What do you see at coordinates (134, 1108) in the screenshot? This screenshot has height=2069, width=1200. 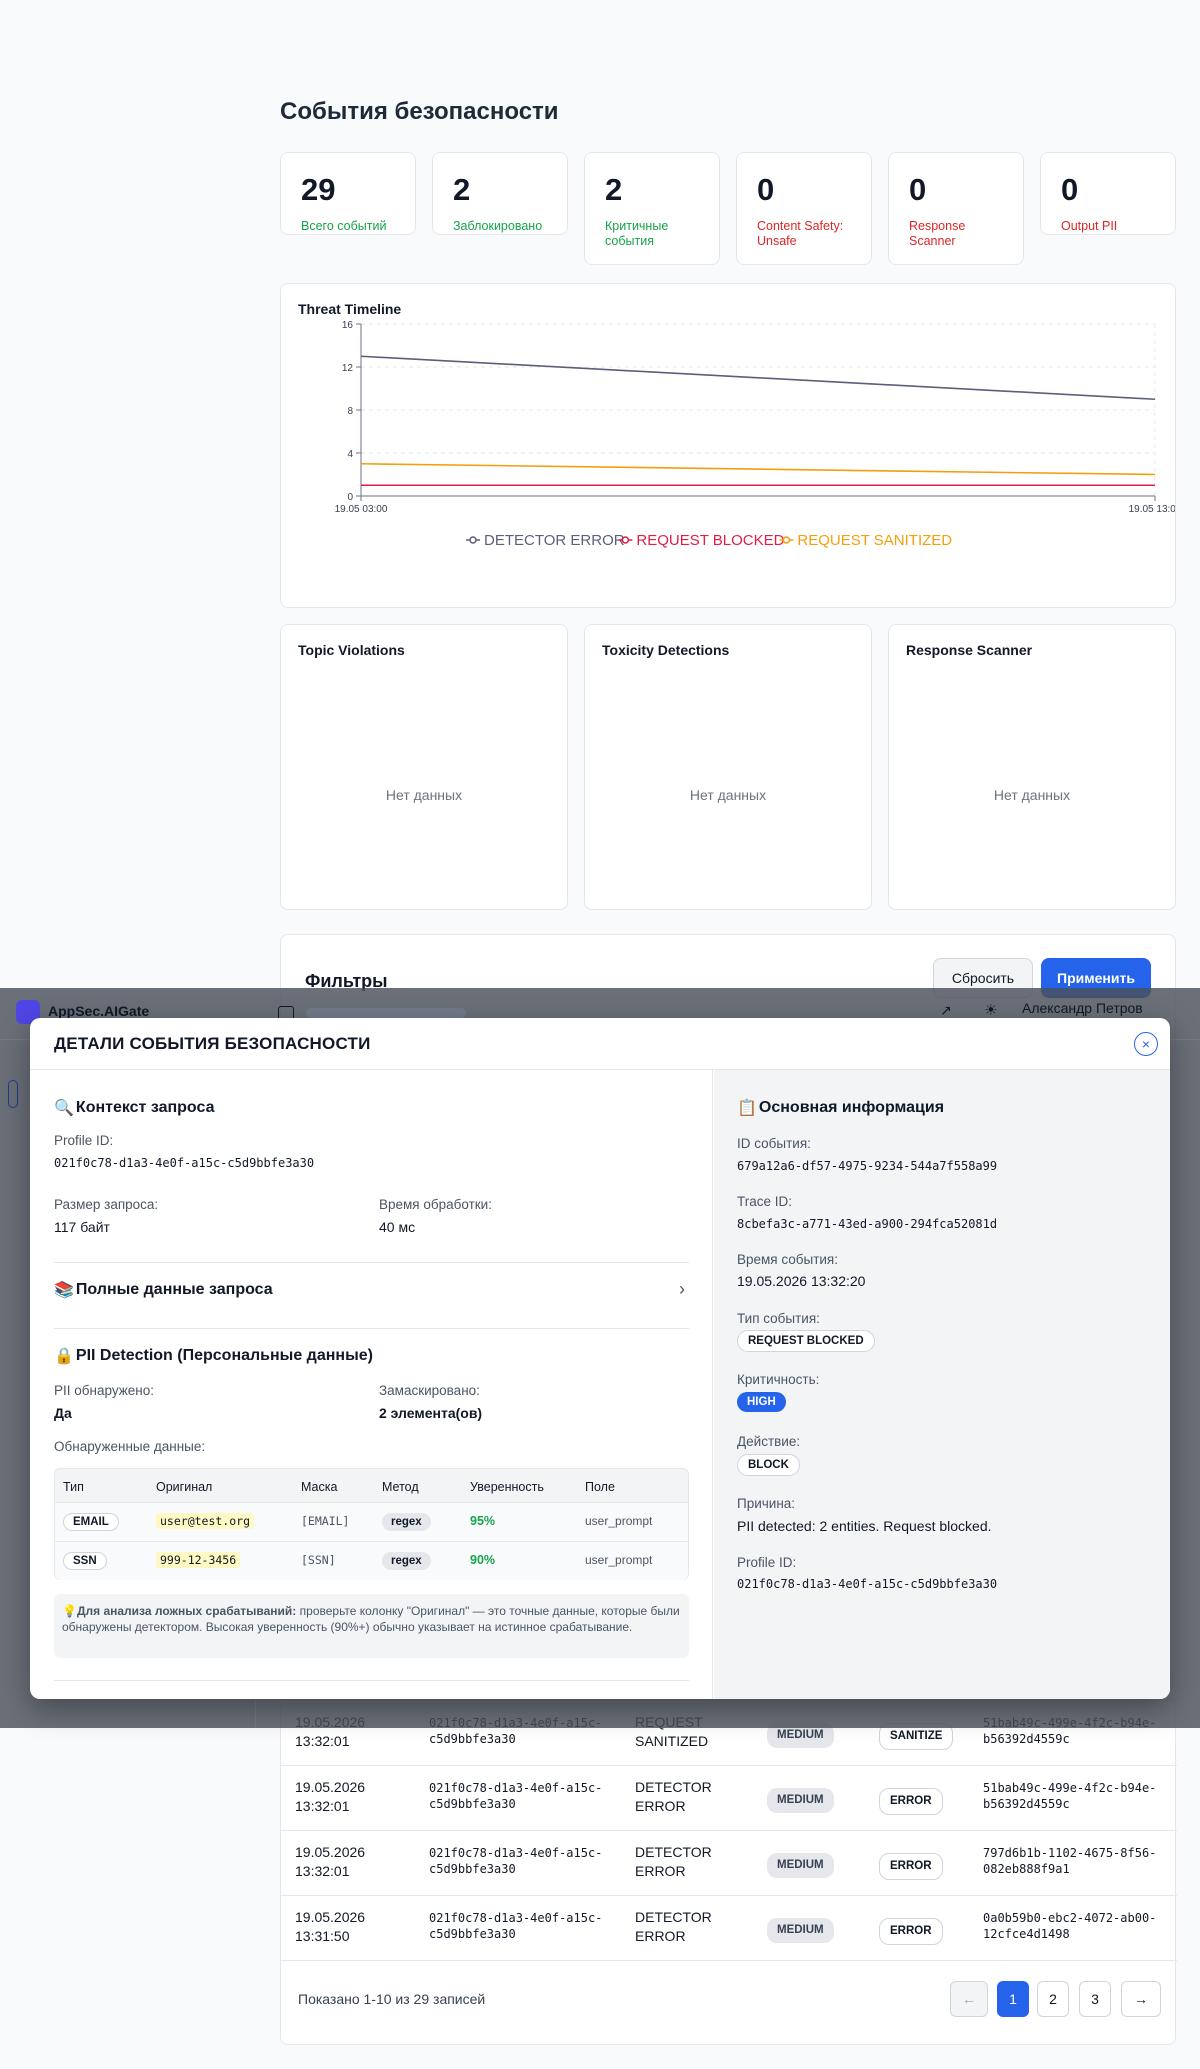 I see `section-request-context: 🔍 Контекст запроса` at bounding box center [134, 1108].